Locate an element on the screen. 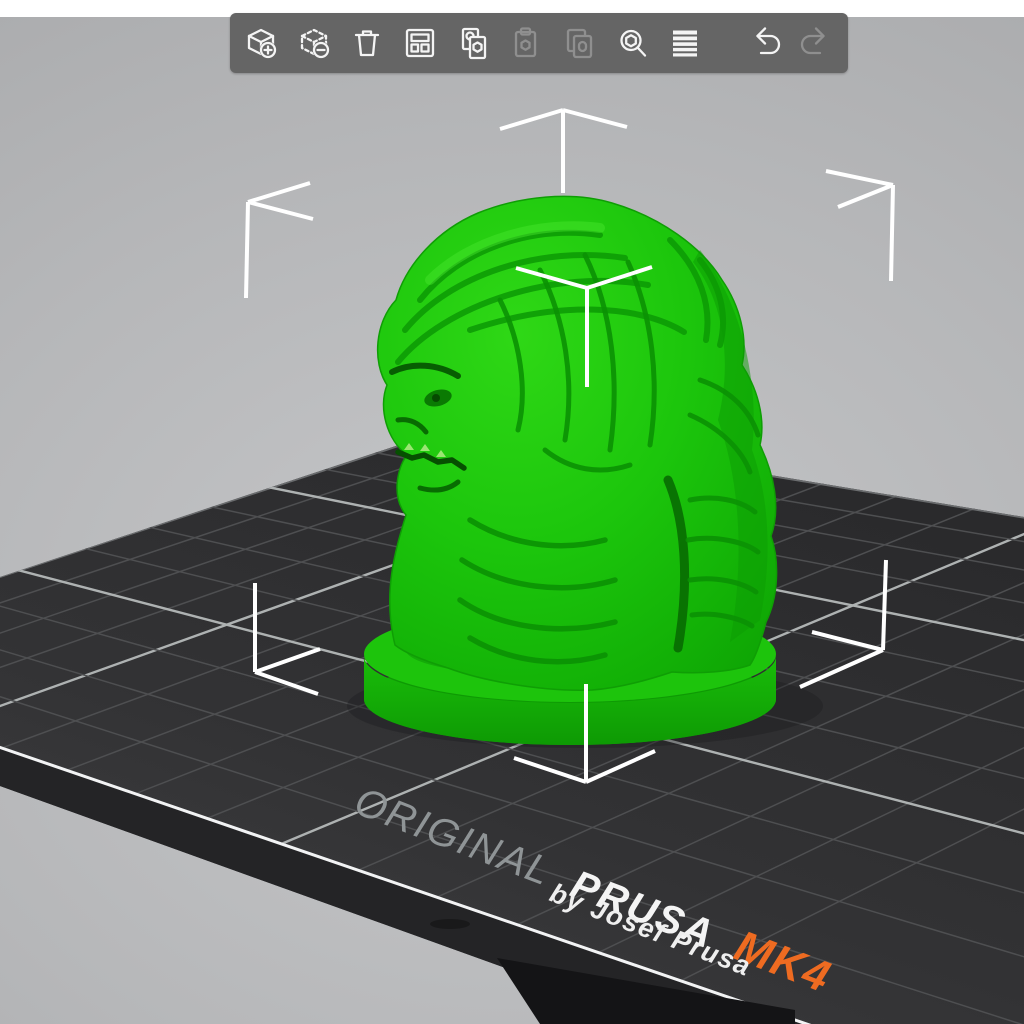 This screenshot has height=1024, width=1024. paste-button is located at coordinates (526, 43).